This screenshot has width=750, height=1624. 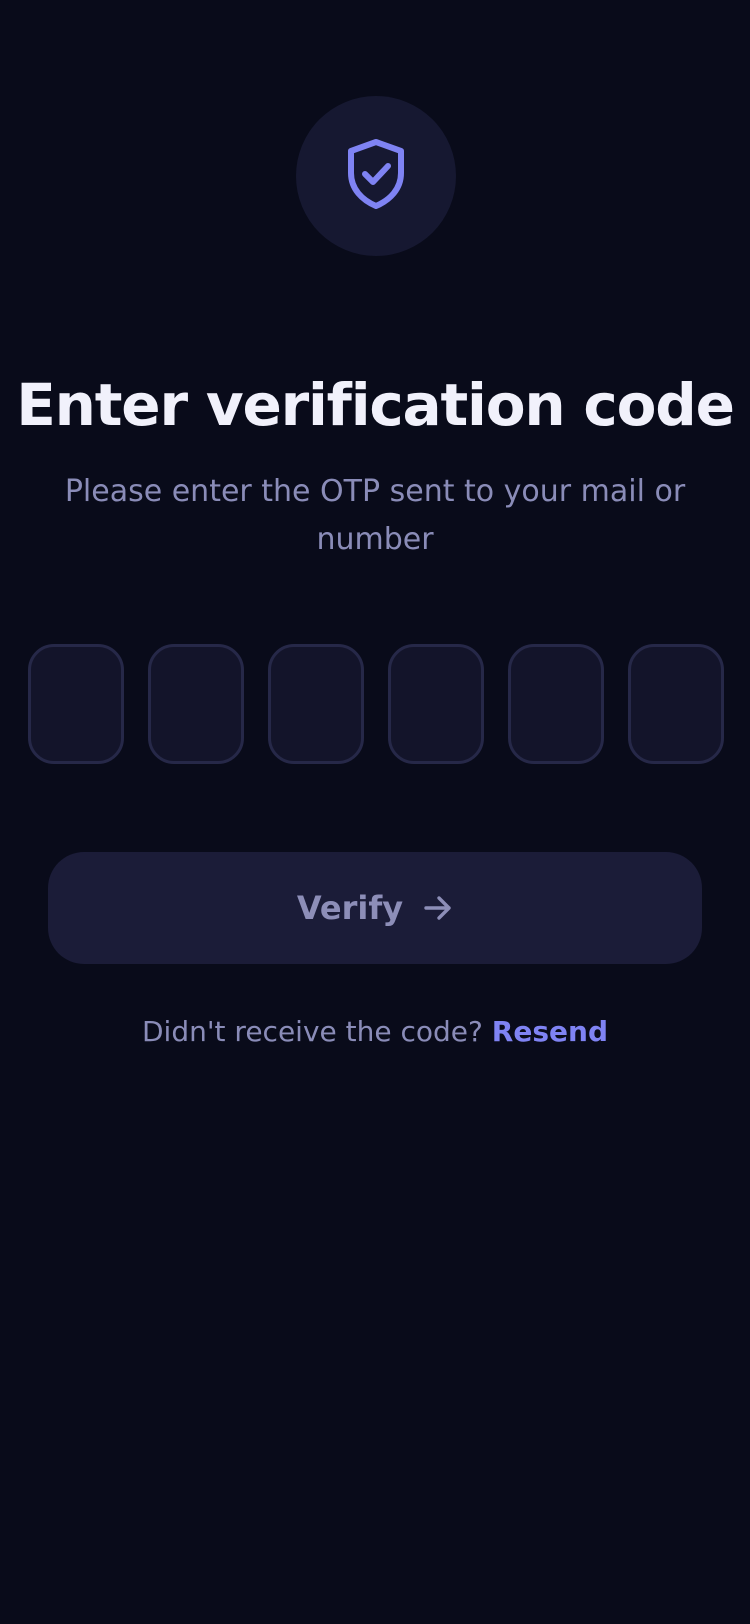 What do you see at coordinates (376, 704) in the screenshot?
I see `otp-input-group` at bounding box center [376, 704].